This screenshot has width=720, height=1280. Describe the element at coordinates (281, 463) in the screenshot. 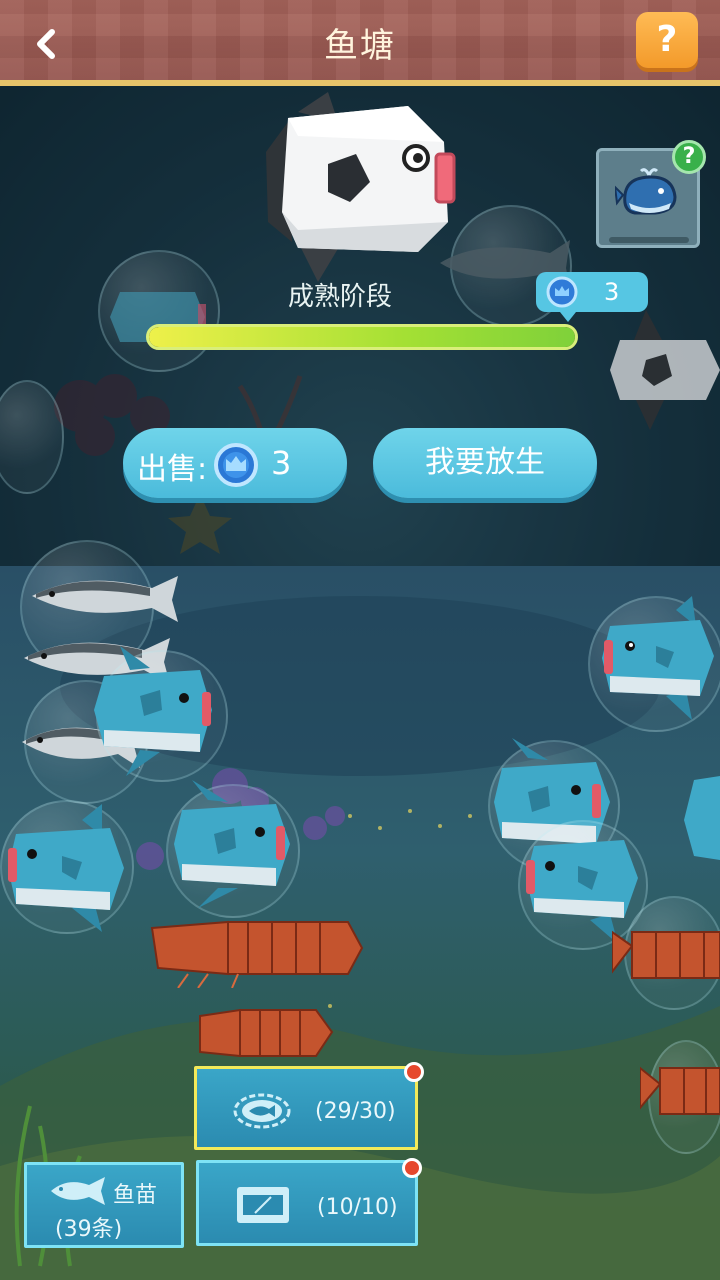

I see `sell-price: 3` at that location.